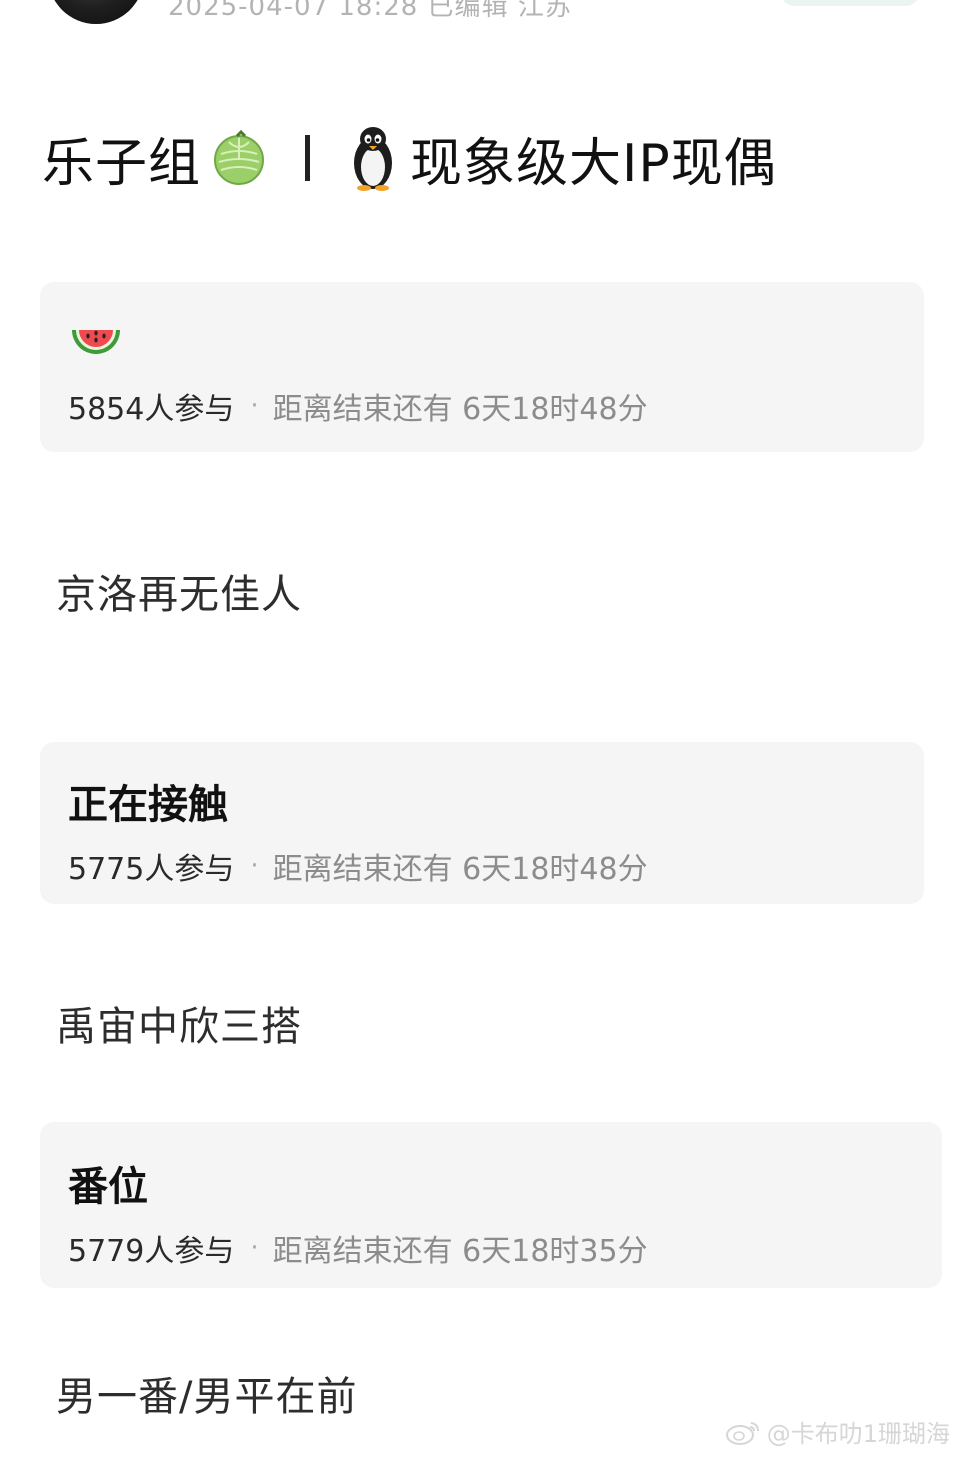  I want to click on post-title-left: 乐子组, so click(122, 163).